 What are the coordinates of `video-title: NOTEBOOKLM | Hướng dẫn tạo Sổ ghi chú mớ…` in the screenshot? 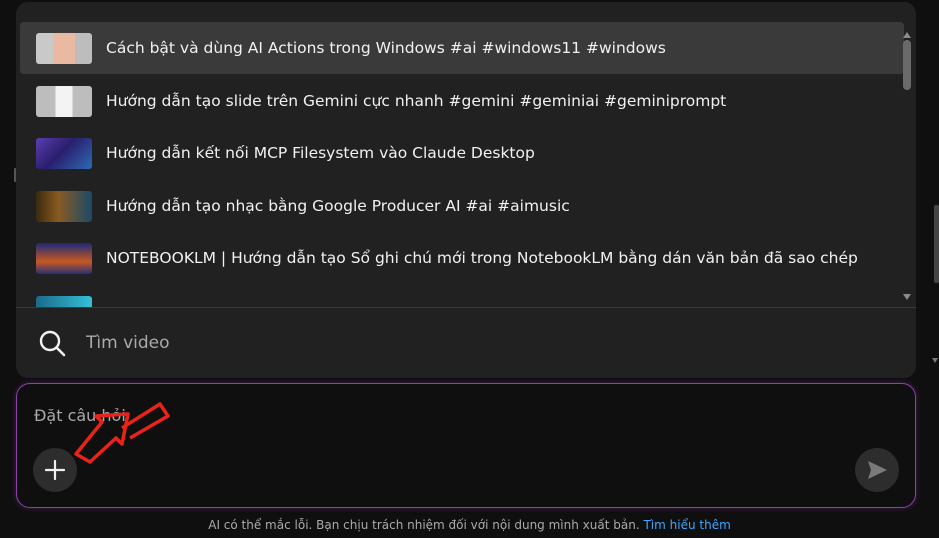 It's located at (482, 258).